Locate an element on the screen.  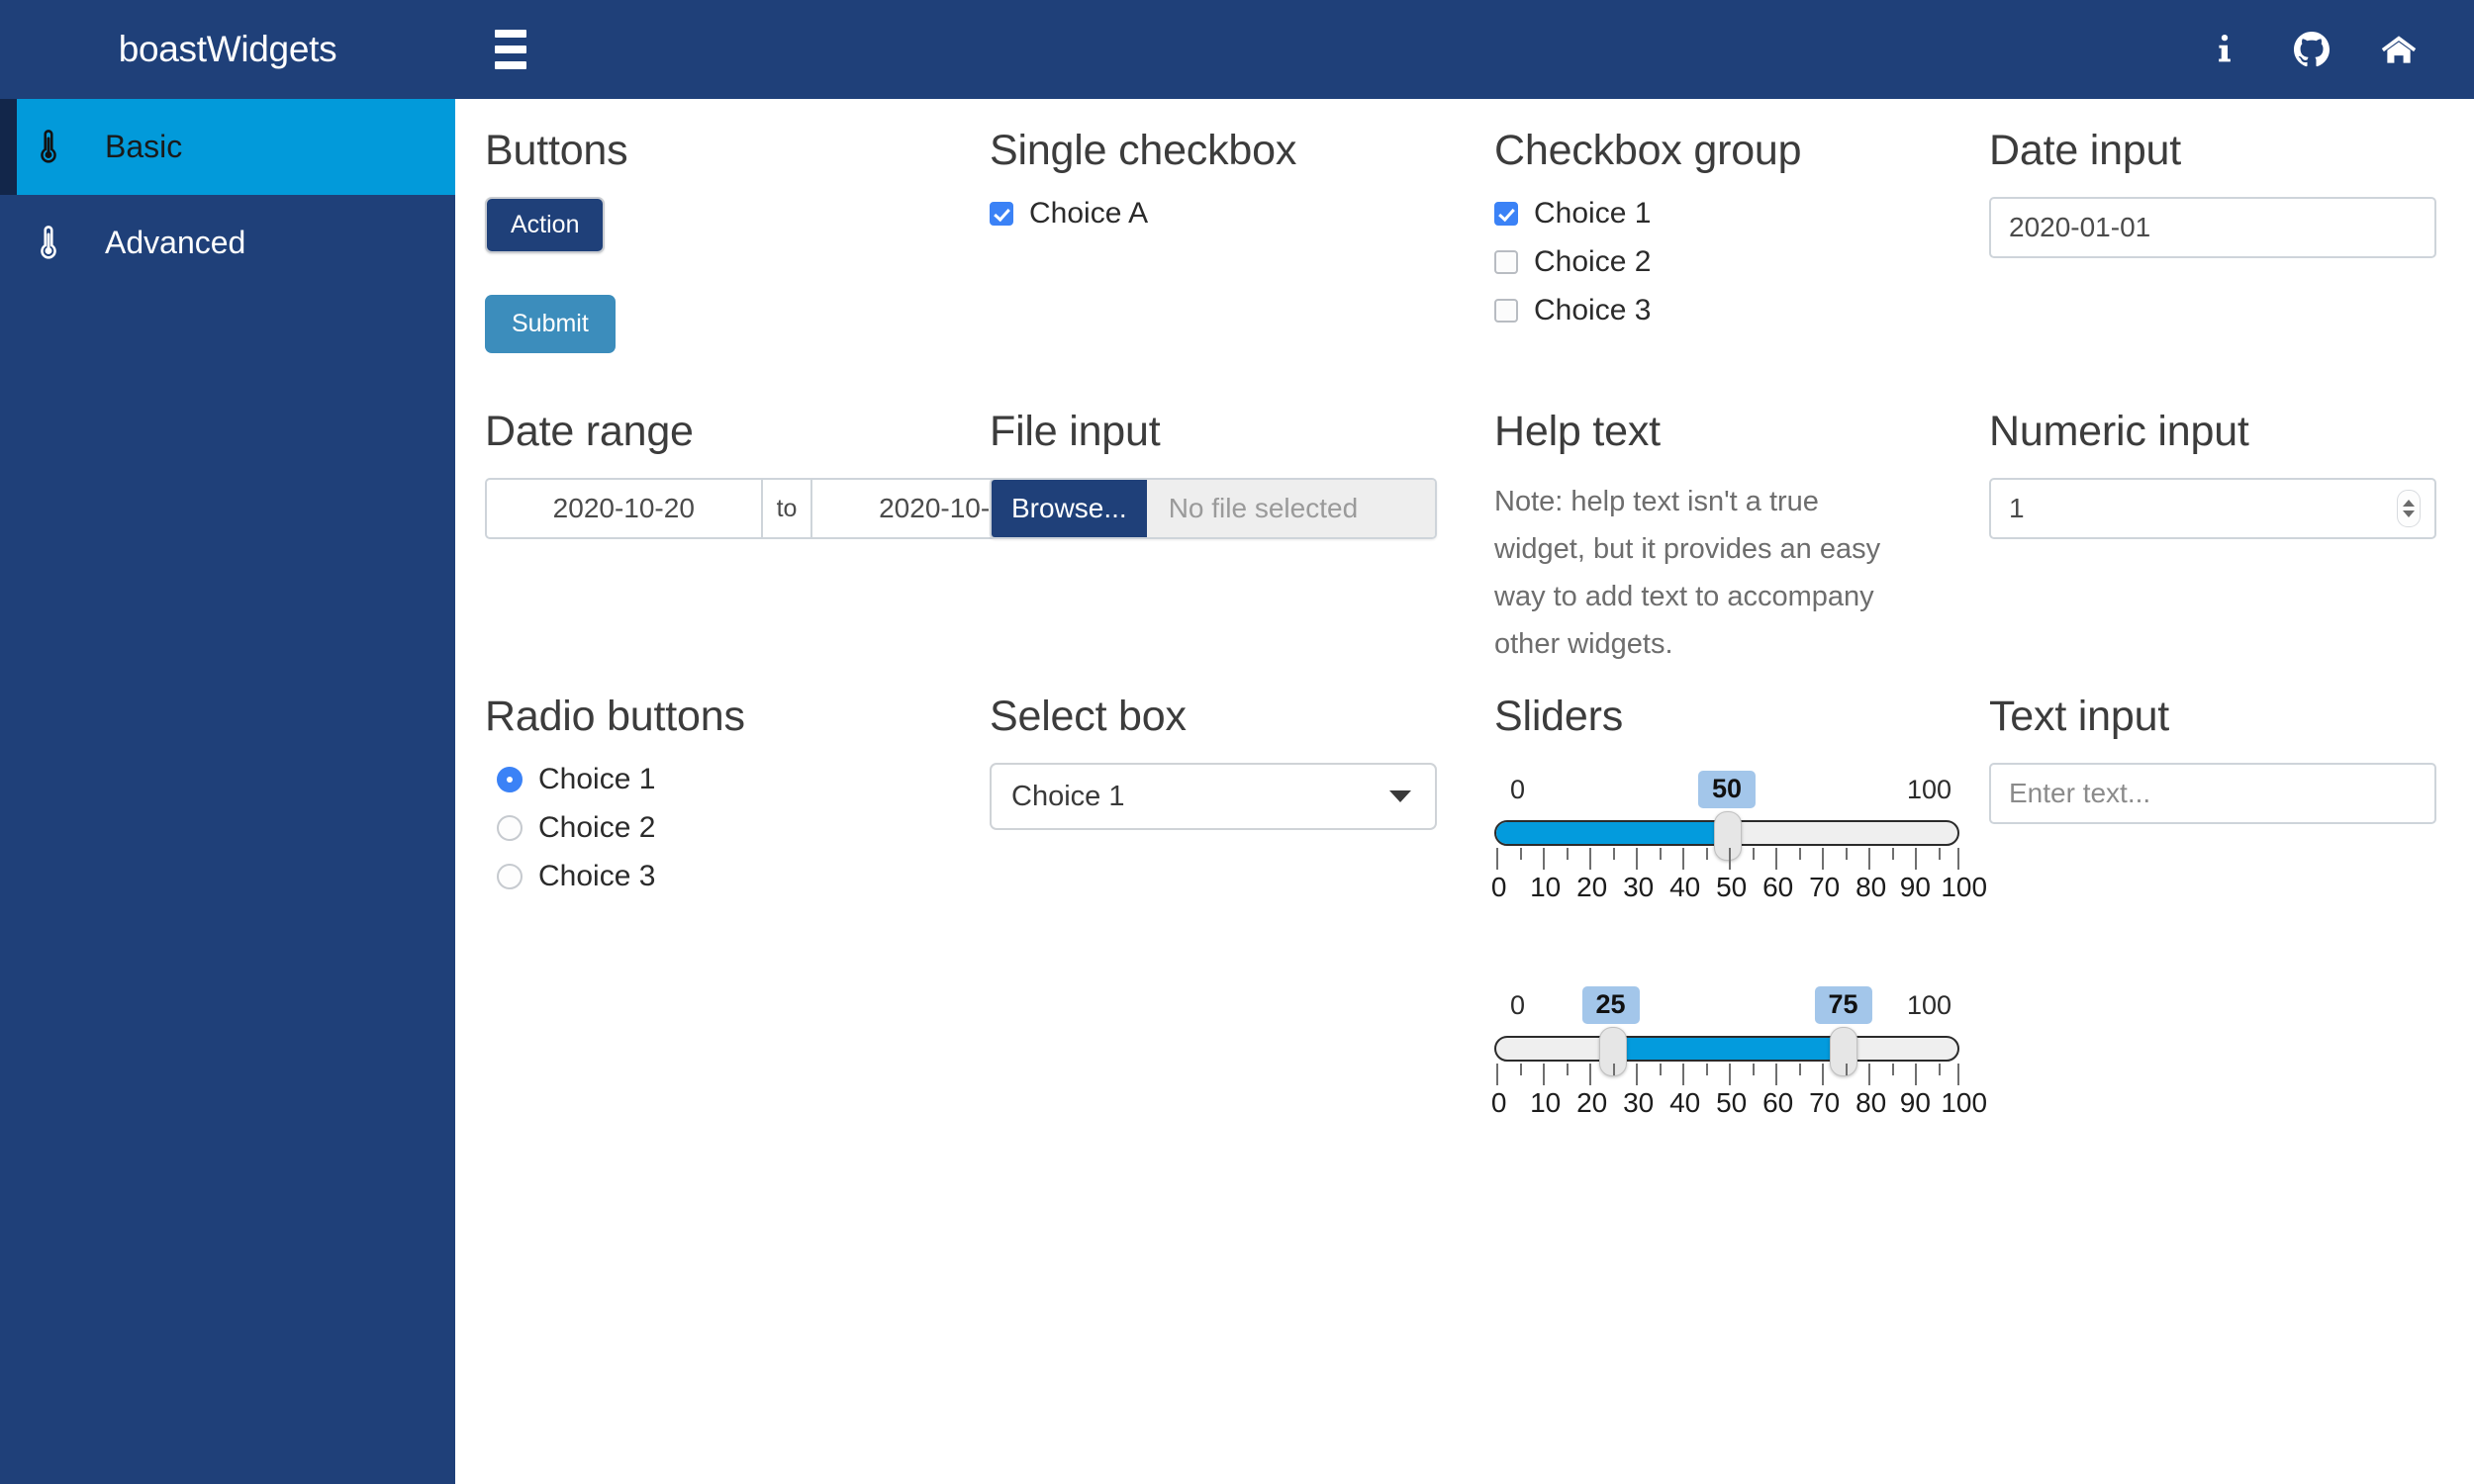
radio-label: Choice 1 is located at coordinates (597, 779).